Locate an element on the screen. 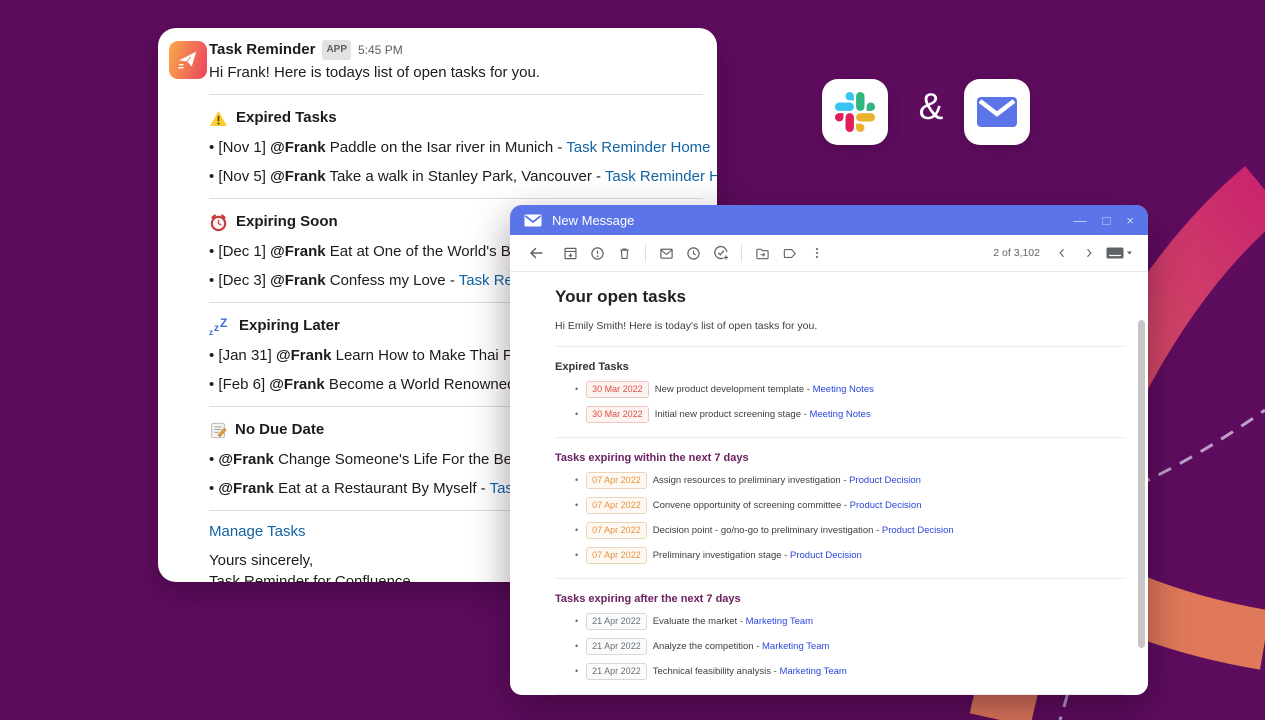  window-title: New Message is located at coordinates (593, 220).